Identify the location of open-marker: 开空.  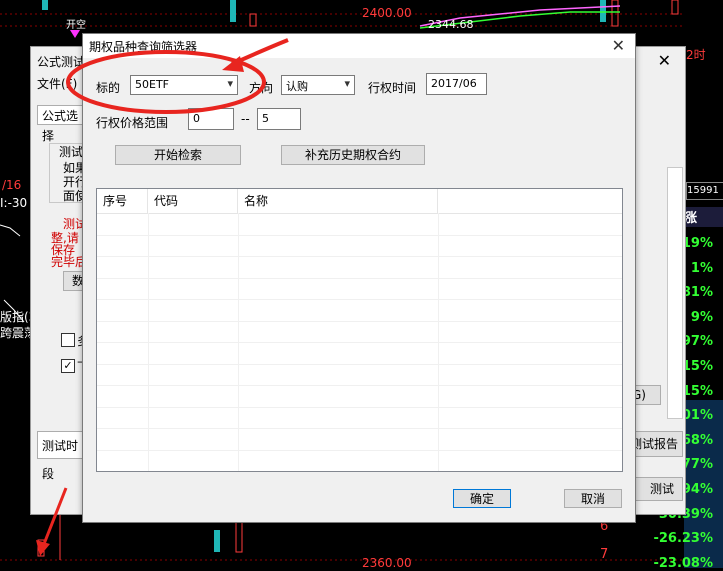
(76, 25).